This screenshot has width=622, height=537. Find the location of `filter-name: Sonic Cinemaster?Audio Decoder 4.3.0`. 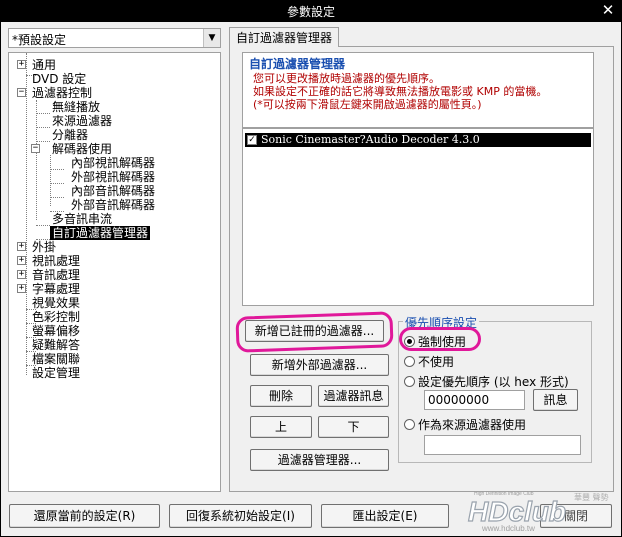

filter-name: Sonic Cinemaster?Audio Decoder 4.3.0 is located at coordinates (370, 139).